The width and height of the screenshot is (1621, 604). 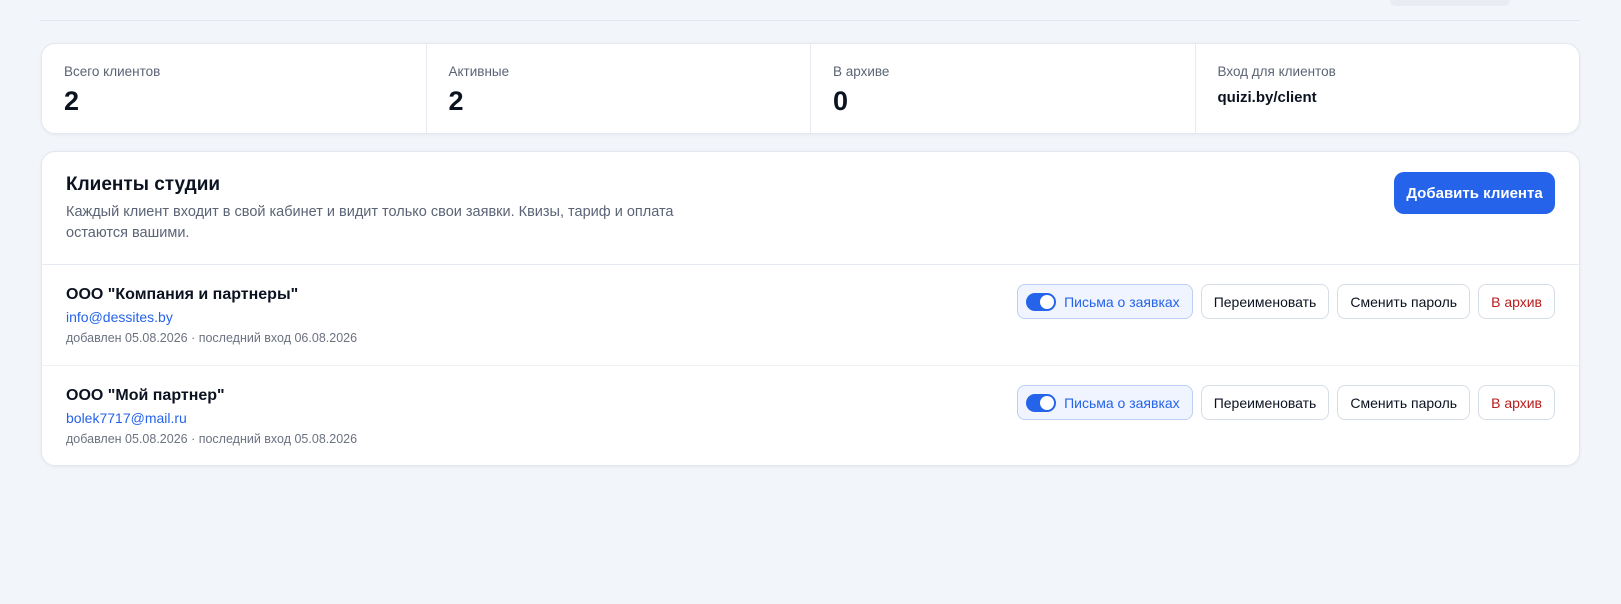 I want to click on stat-archived-clients: В архиве 0, so click(x=1003, y=88).